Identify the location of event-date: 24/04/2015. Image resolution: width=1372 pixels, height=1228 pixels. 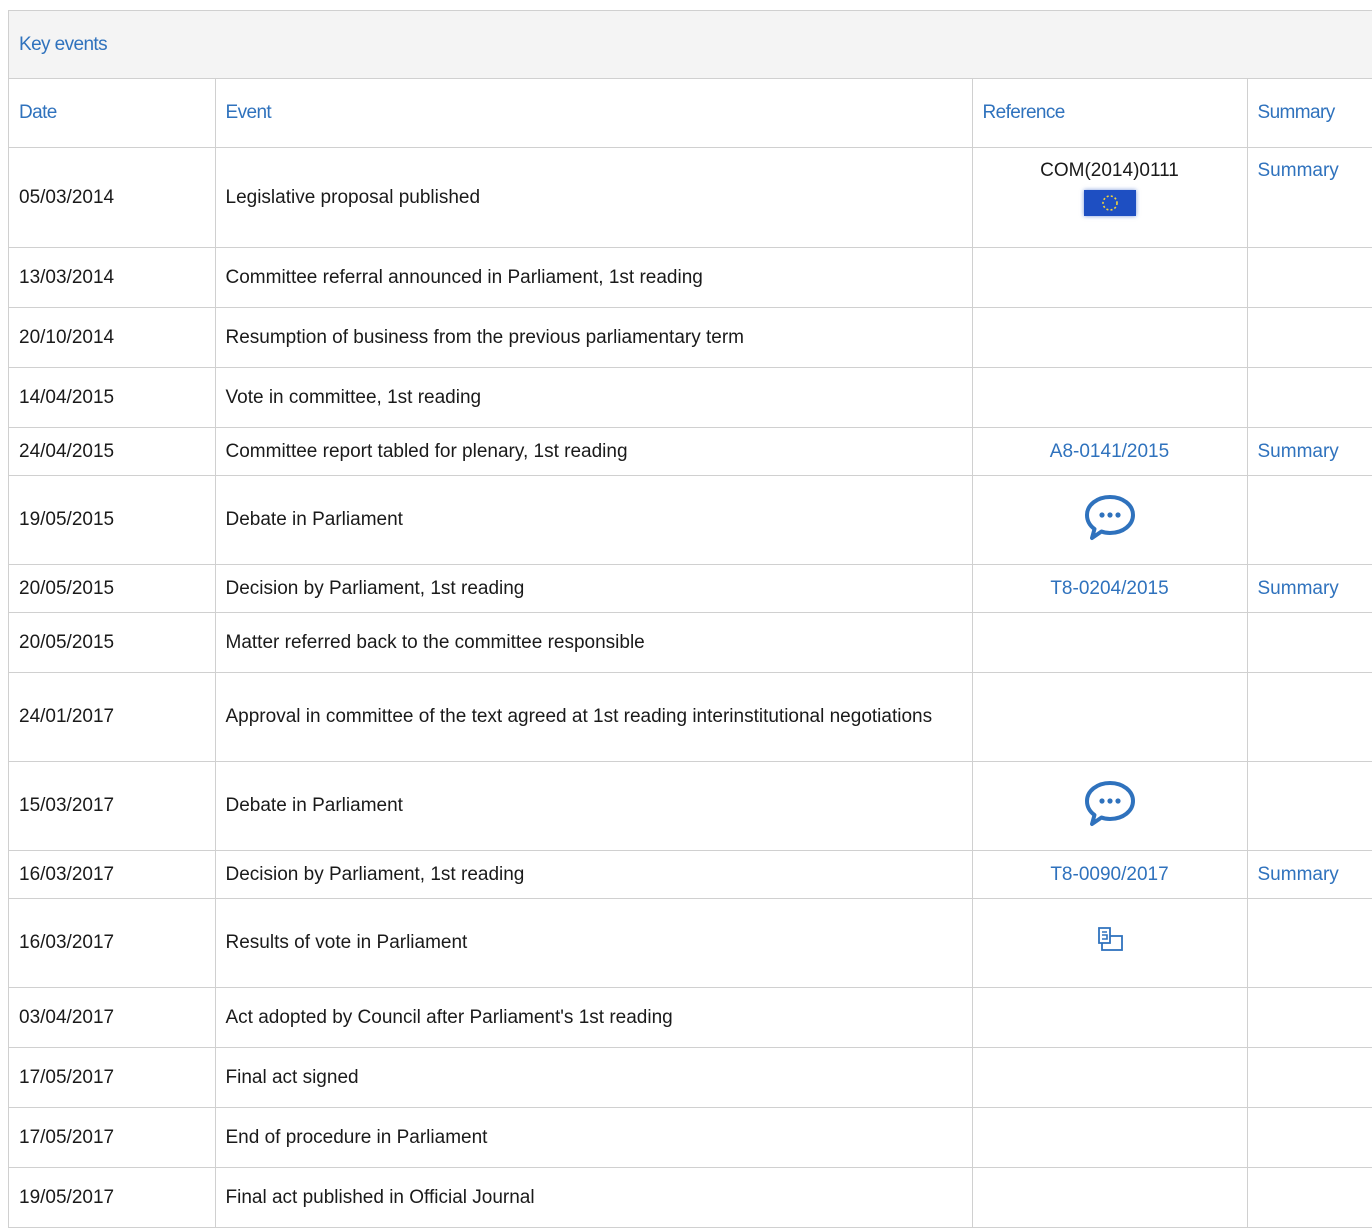
(112, 451).